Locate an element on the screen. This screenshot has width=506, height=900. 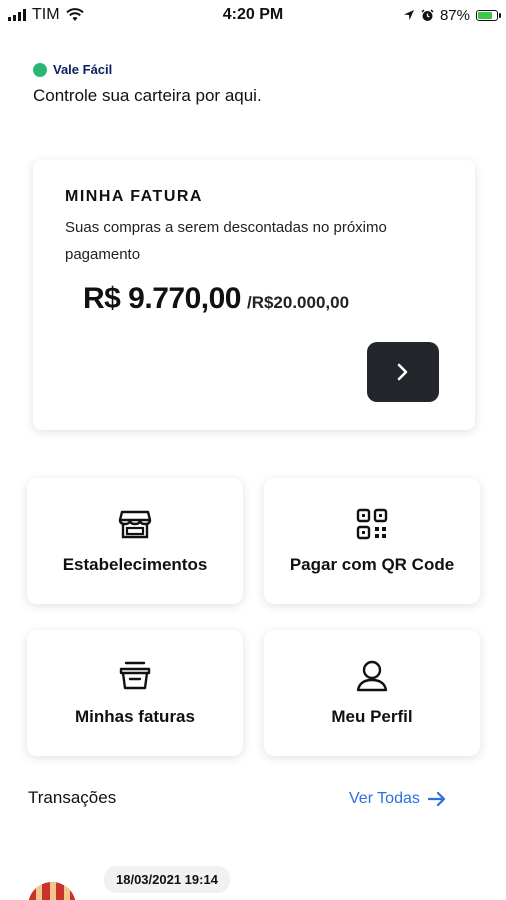
chevron-right-icon is located at coordinates (402, 372).